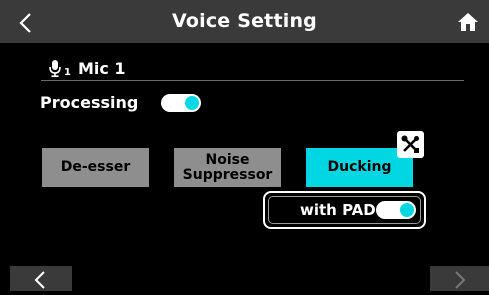 The height and width of the screenshot is (295, 489). I want to click on mic-label: Mic 1, so click(101, 68).